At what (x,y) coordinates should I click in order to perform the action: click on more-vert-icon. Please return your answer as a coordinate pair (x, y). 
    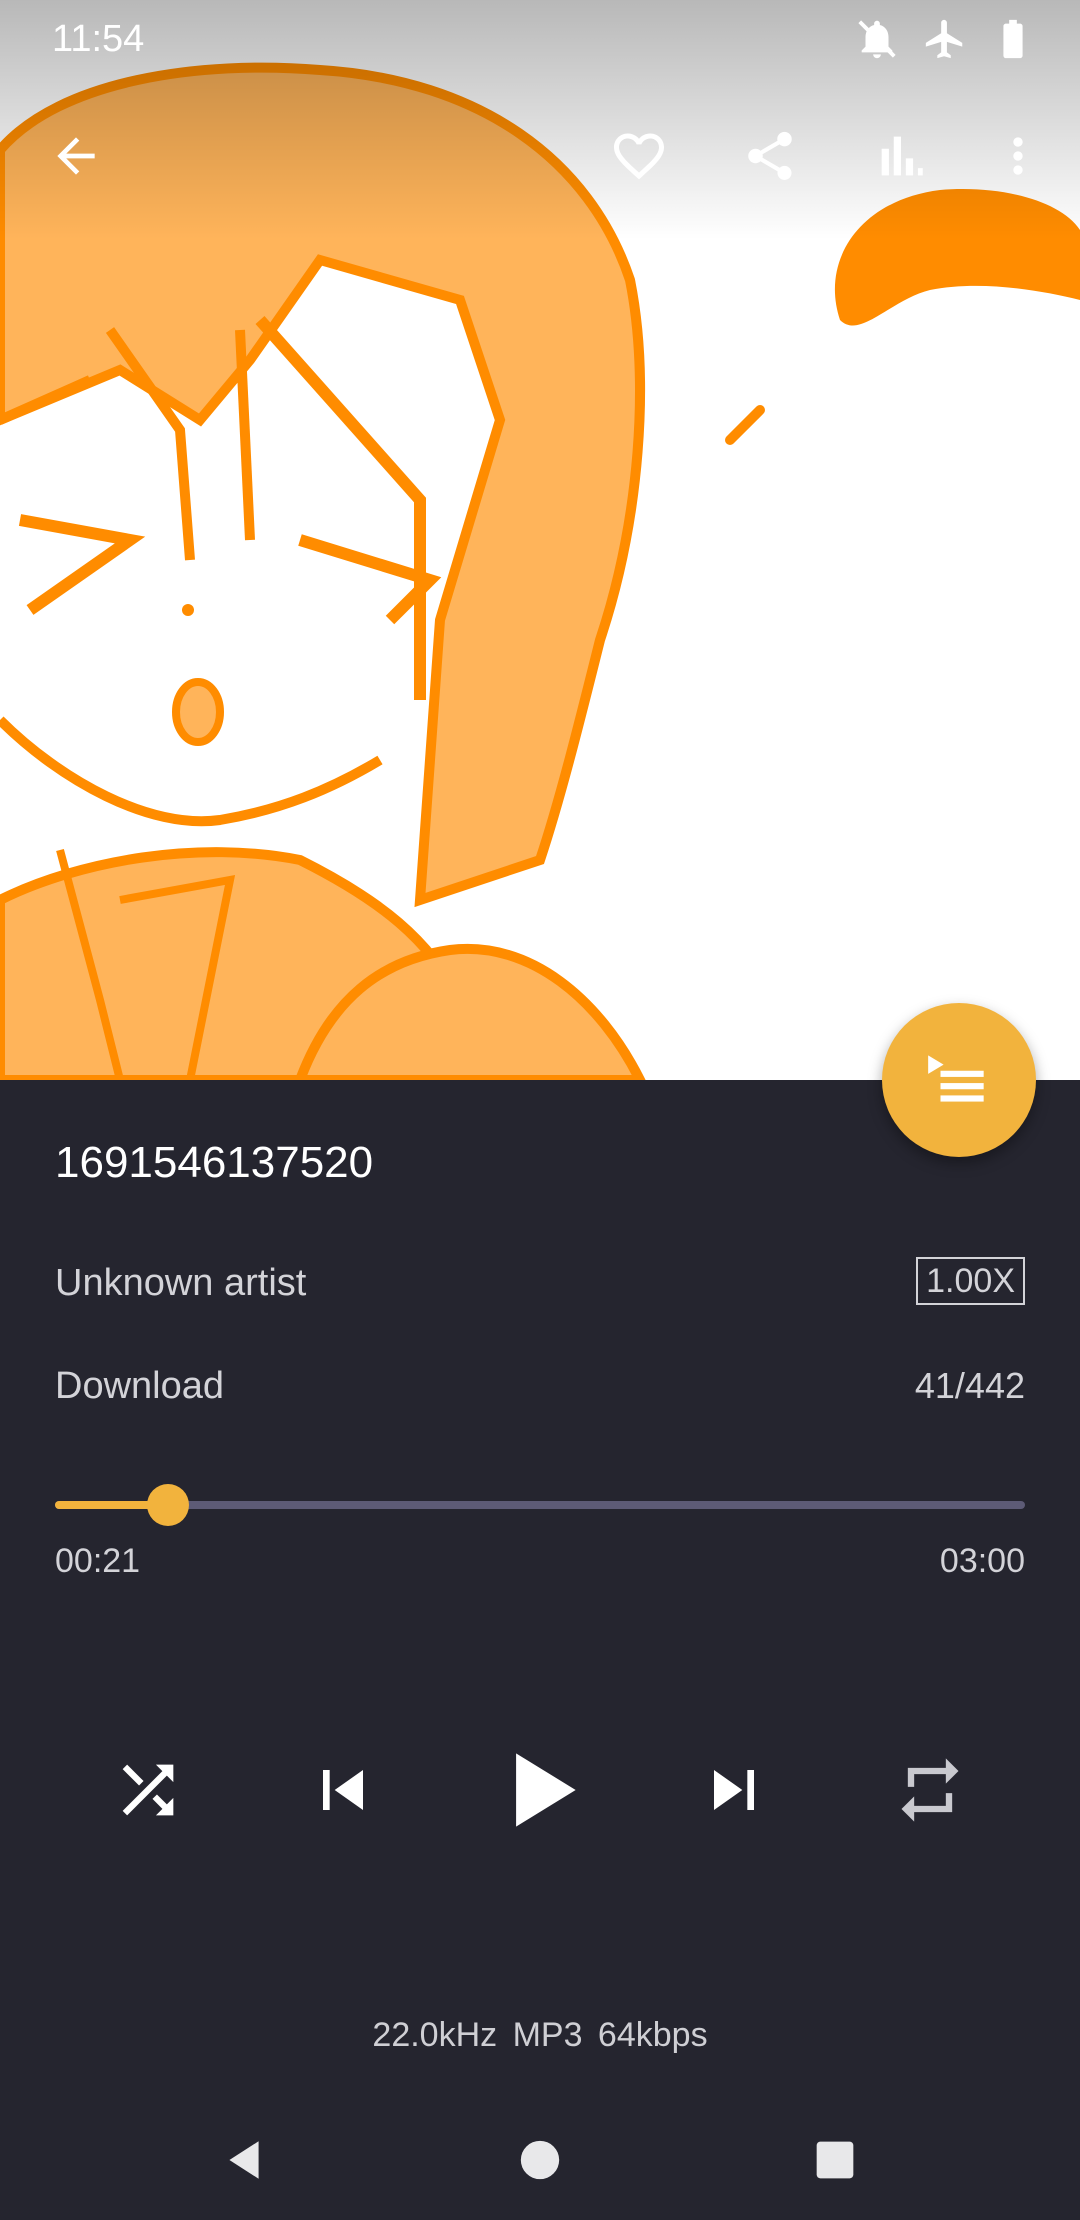
    Looking at the image, I should click on (1018, 156).